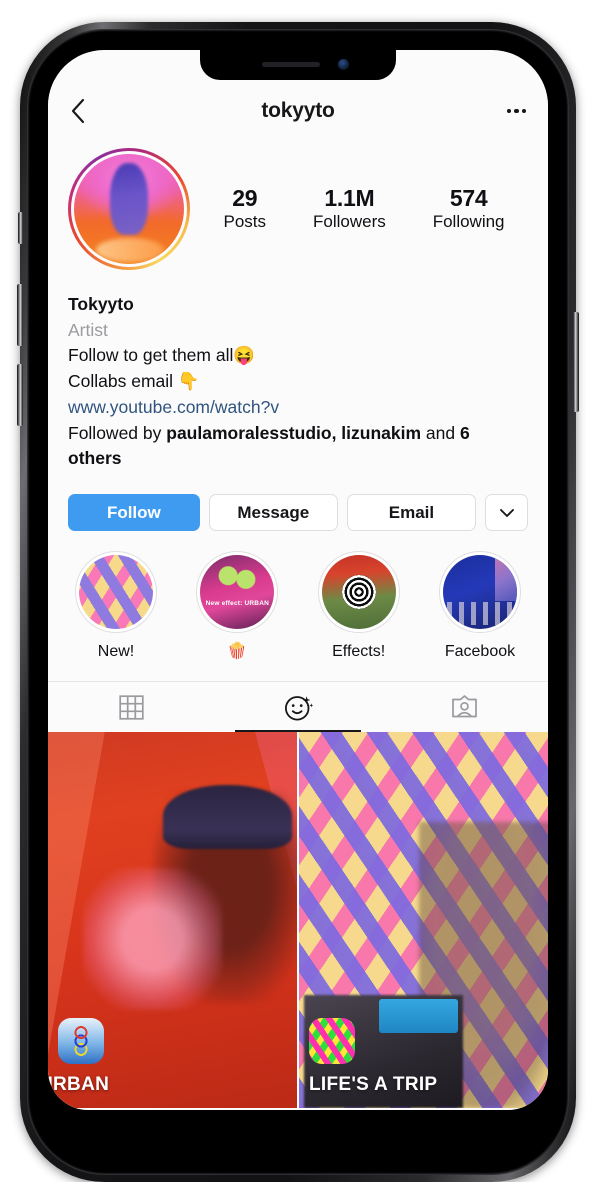 The image size is (596, 1182). I want to click on media-title: LIFE'S A TRIP, so click(373, 1085).